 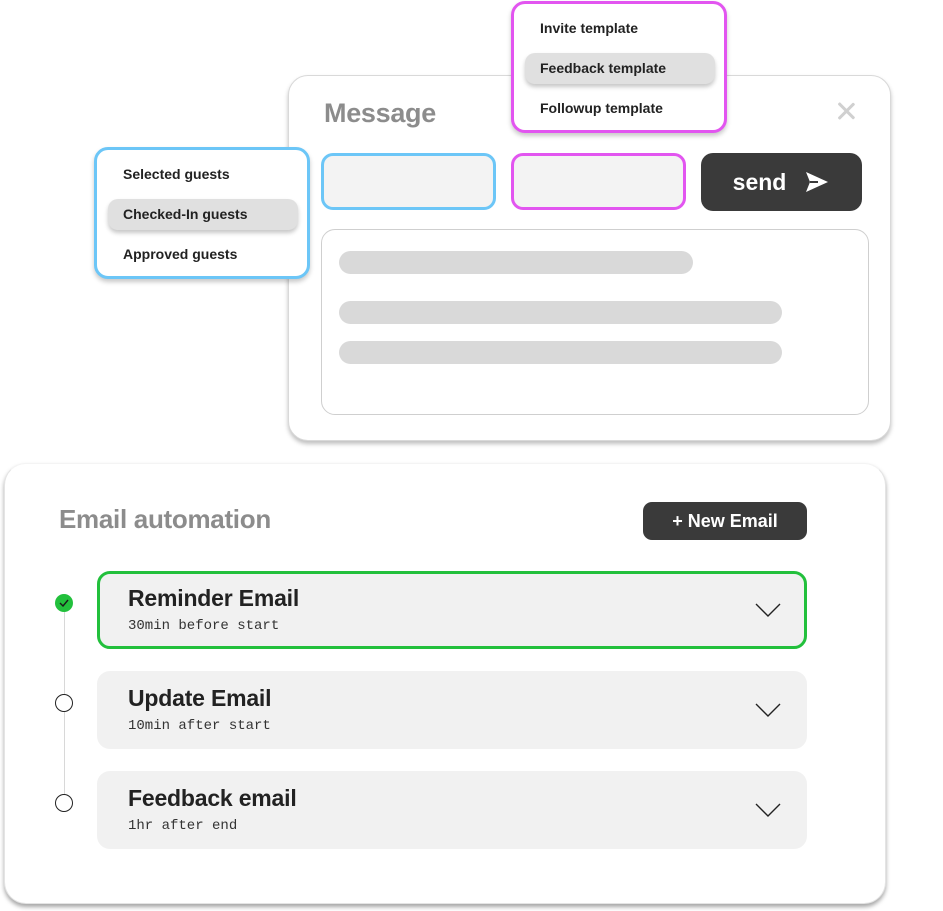 What do you see at coordinates (165, 519) in the screenshot?
I see `automation-title: Email automation` at bounding box center [165, 519].